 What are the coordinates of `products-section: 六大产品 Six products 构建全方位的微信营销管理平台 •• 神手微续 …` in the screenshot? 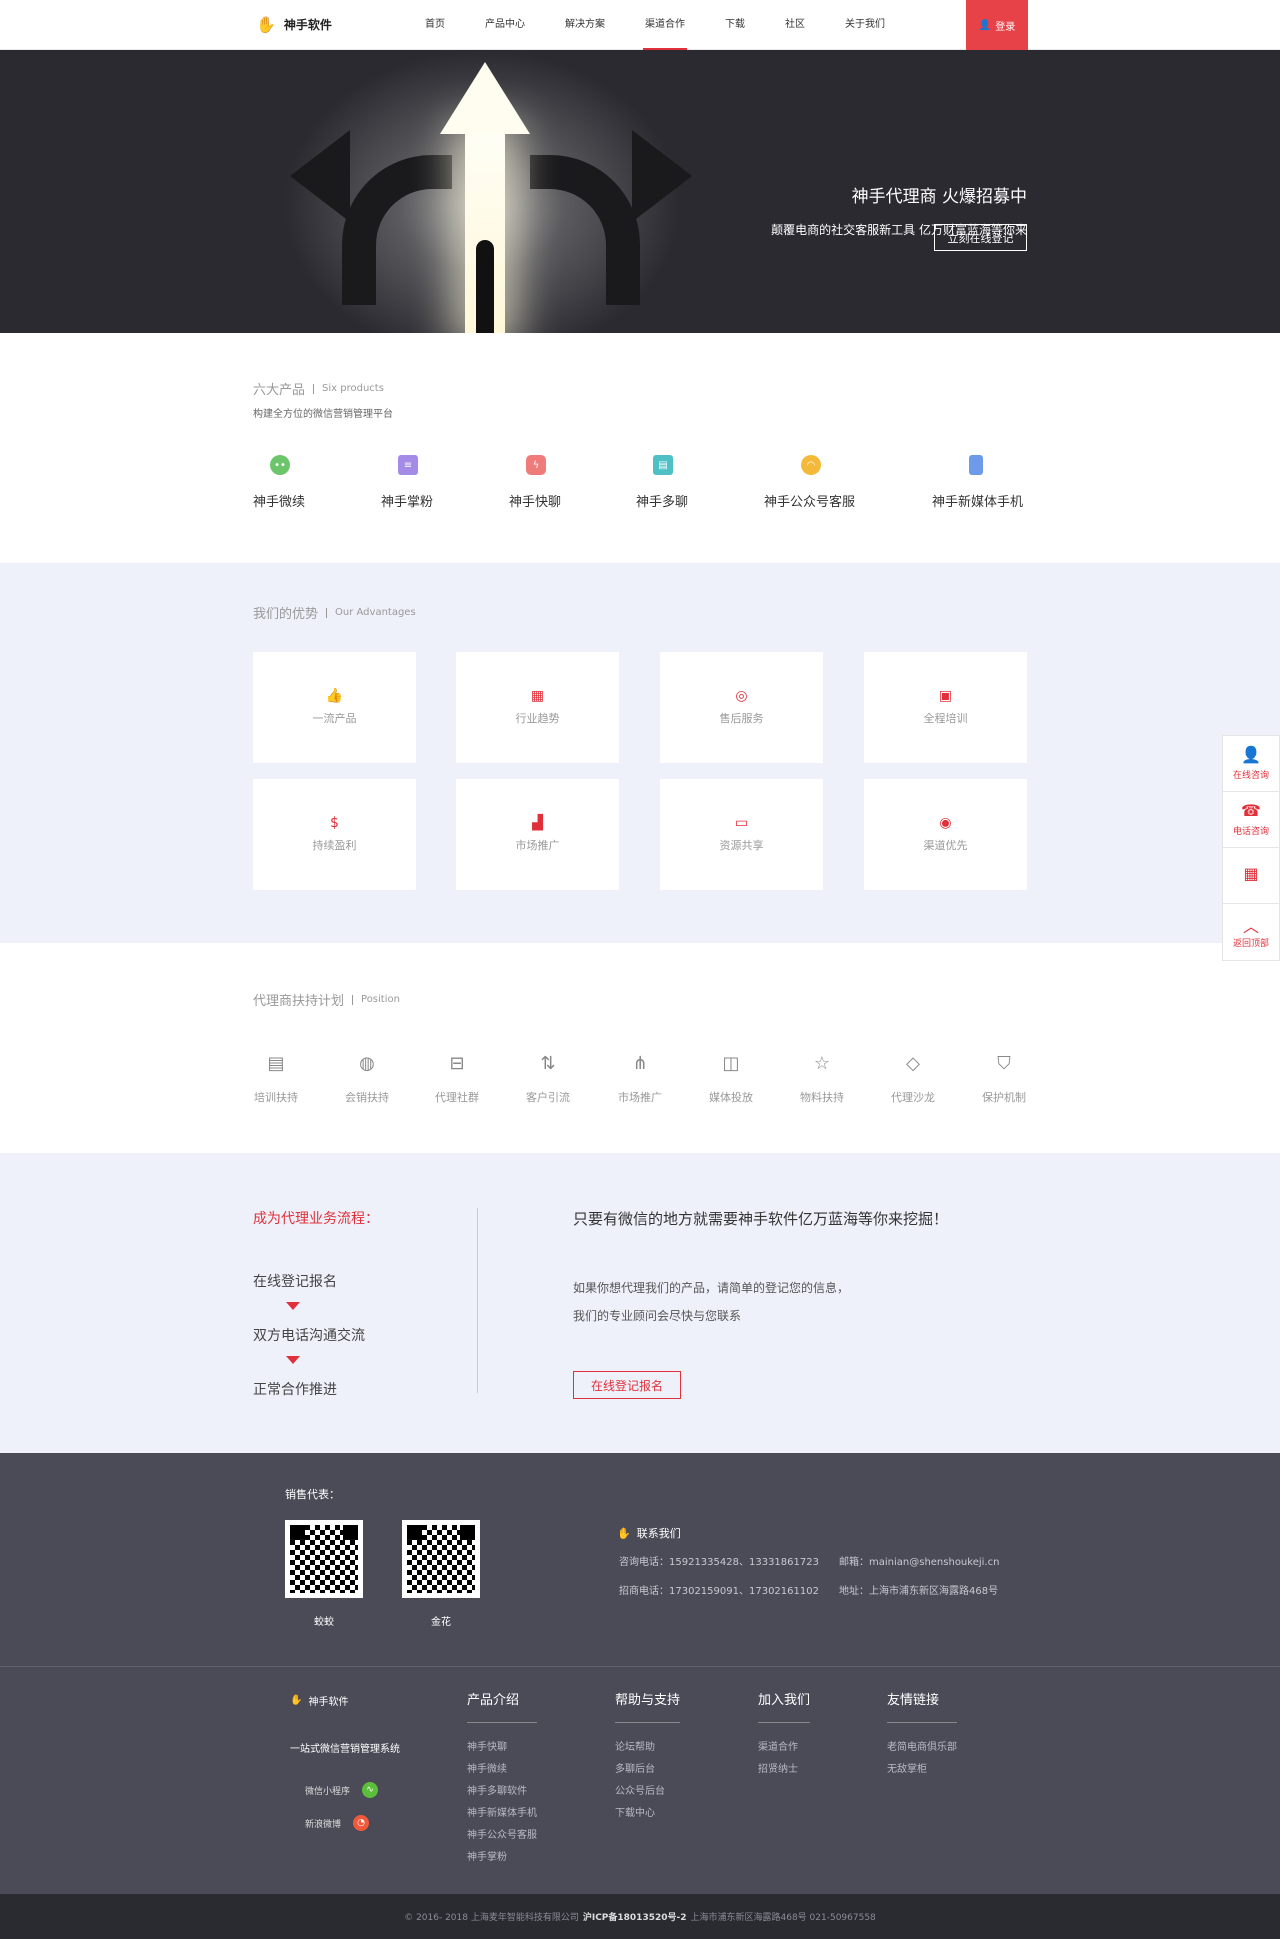 It's located at (640, 448).